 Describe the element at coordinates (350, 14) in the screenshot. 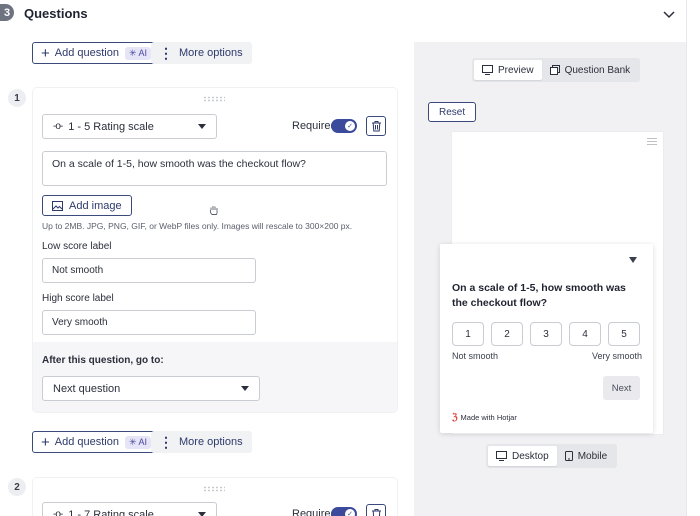

I see `questions-section-header: 3 Questions` at that location.